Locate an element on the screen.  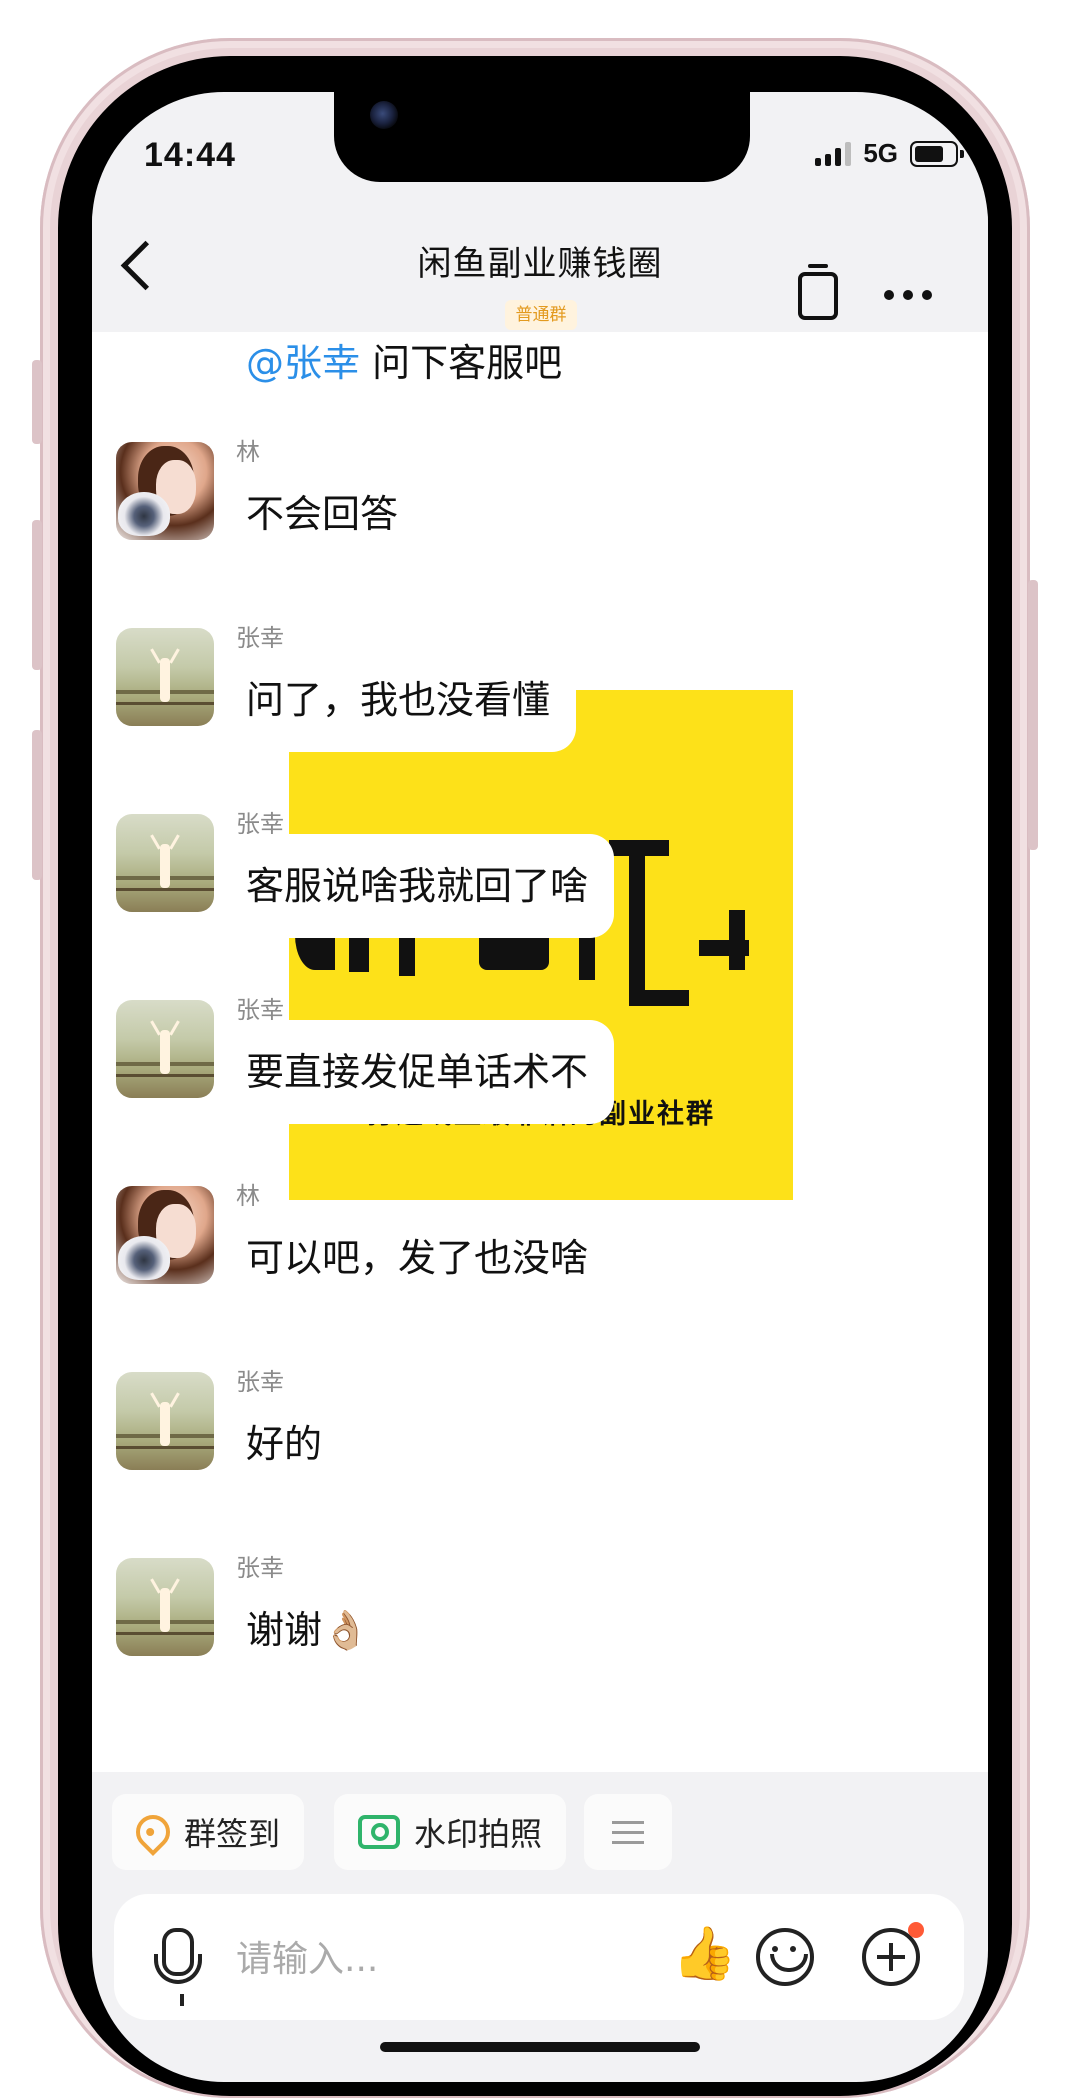
group-title: 闲鱼副业赚钱圈 is located at coordinates (540, 264).